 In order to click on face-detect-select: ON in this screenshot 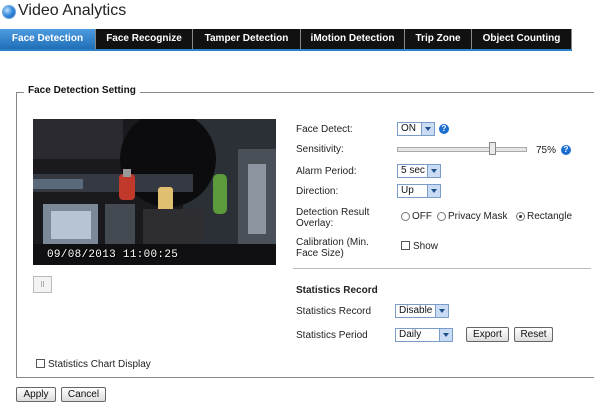, I will do `click(416, 129)`.